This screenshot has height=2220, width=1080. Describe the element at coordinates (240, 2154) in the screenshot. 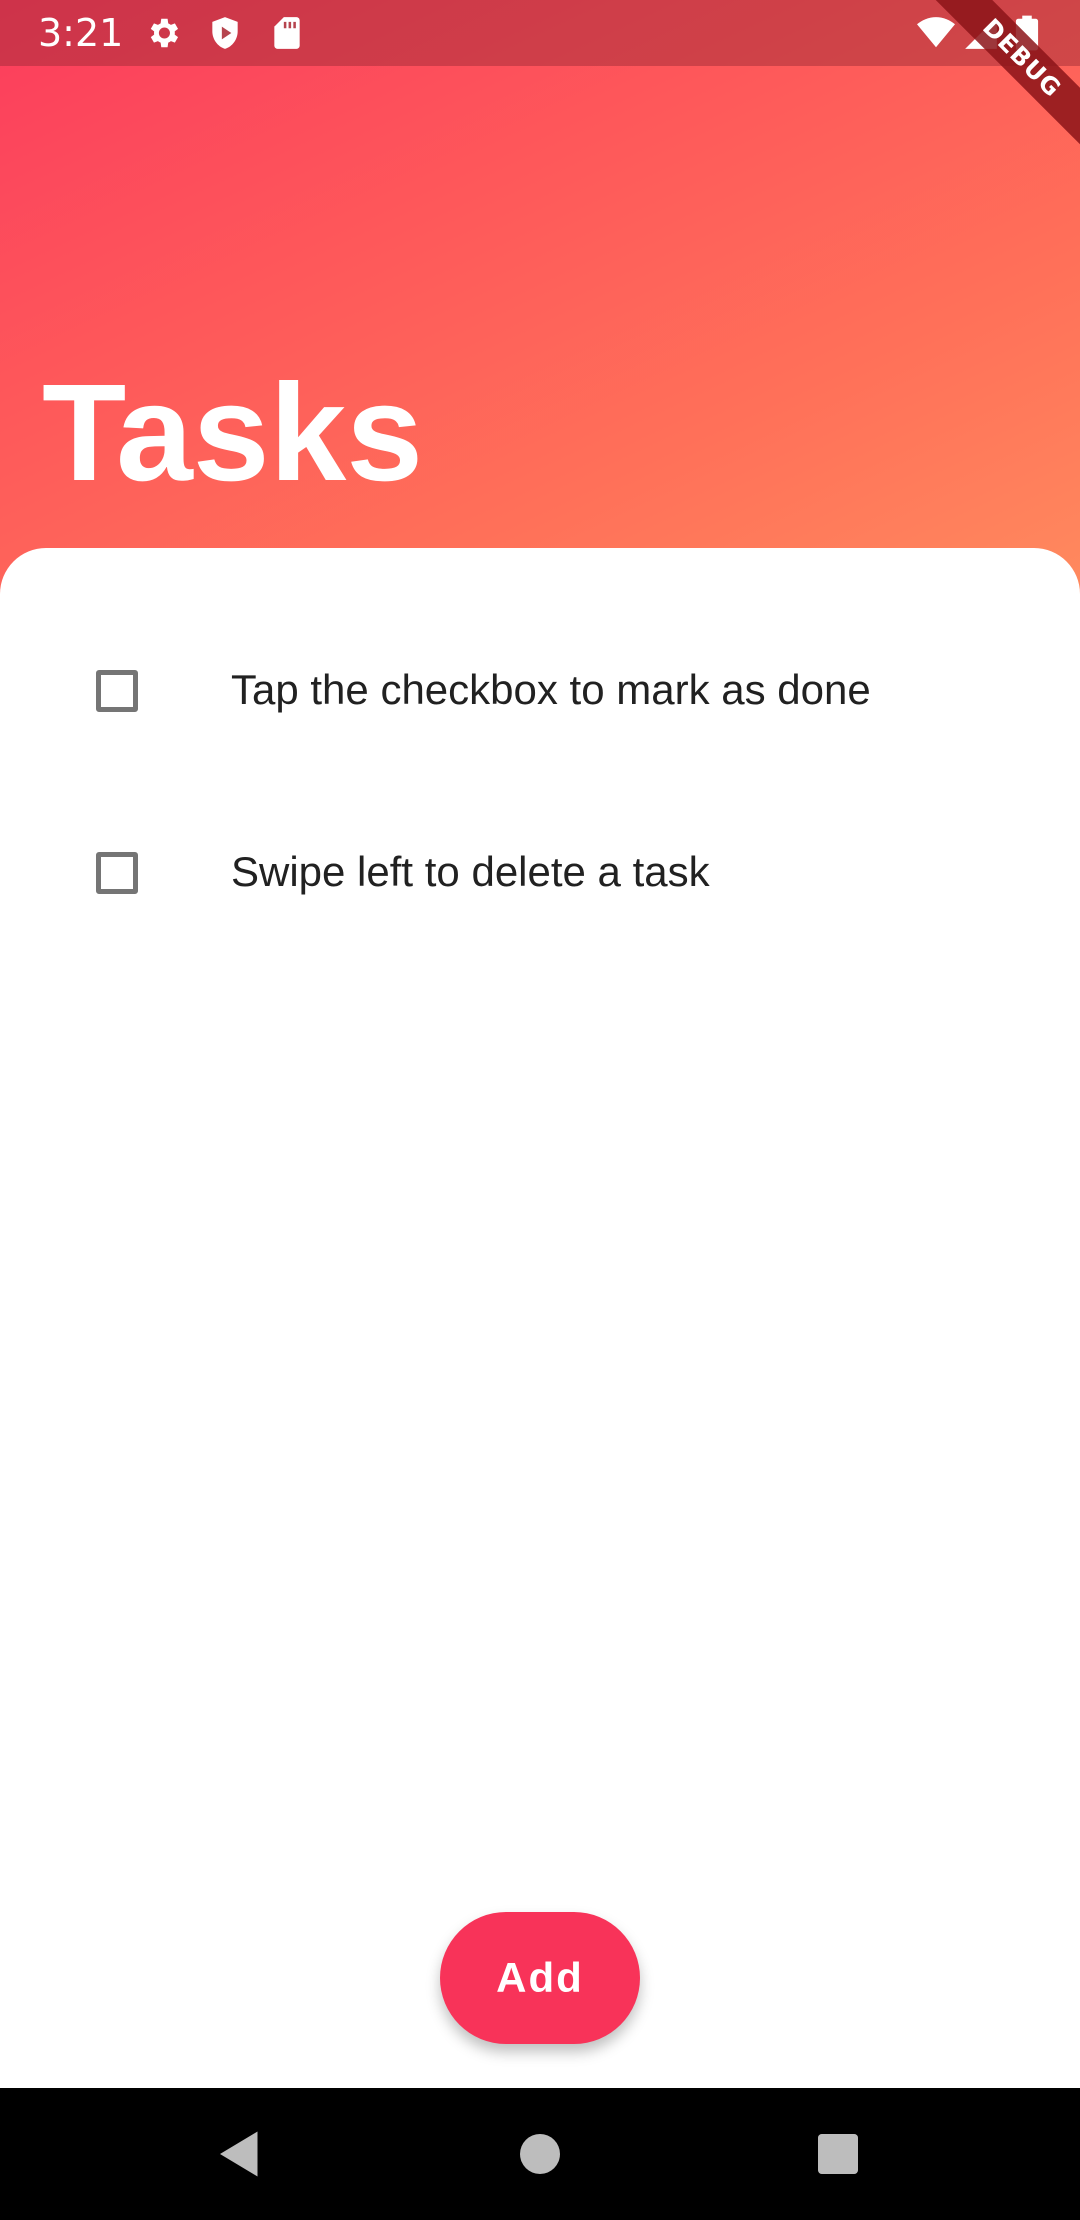

I see `back-icon` at that location.